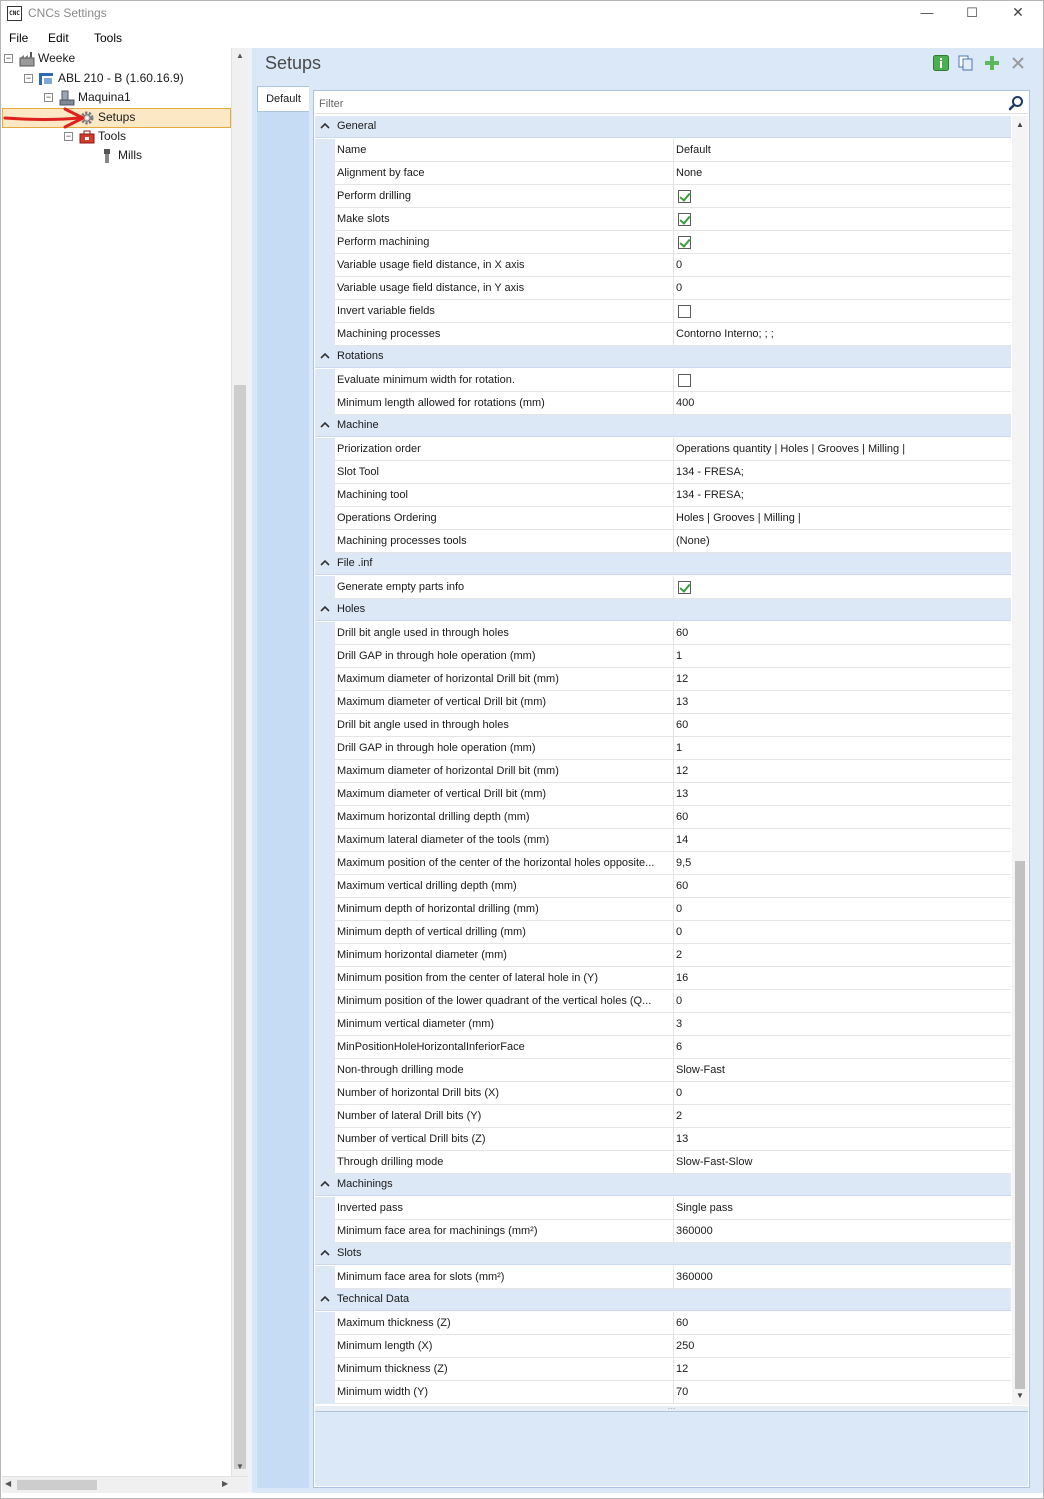 The height and width of the screenshot is (1499, 1044). I want to click on search-icon, so click(1016, 103).